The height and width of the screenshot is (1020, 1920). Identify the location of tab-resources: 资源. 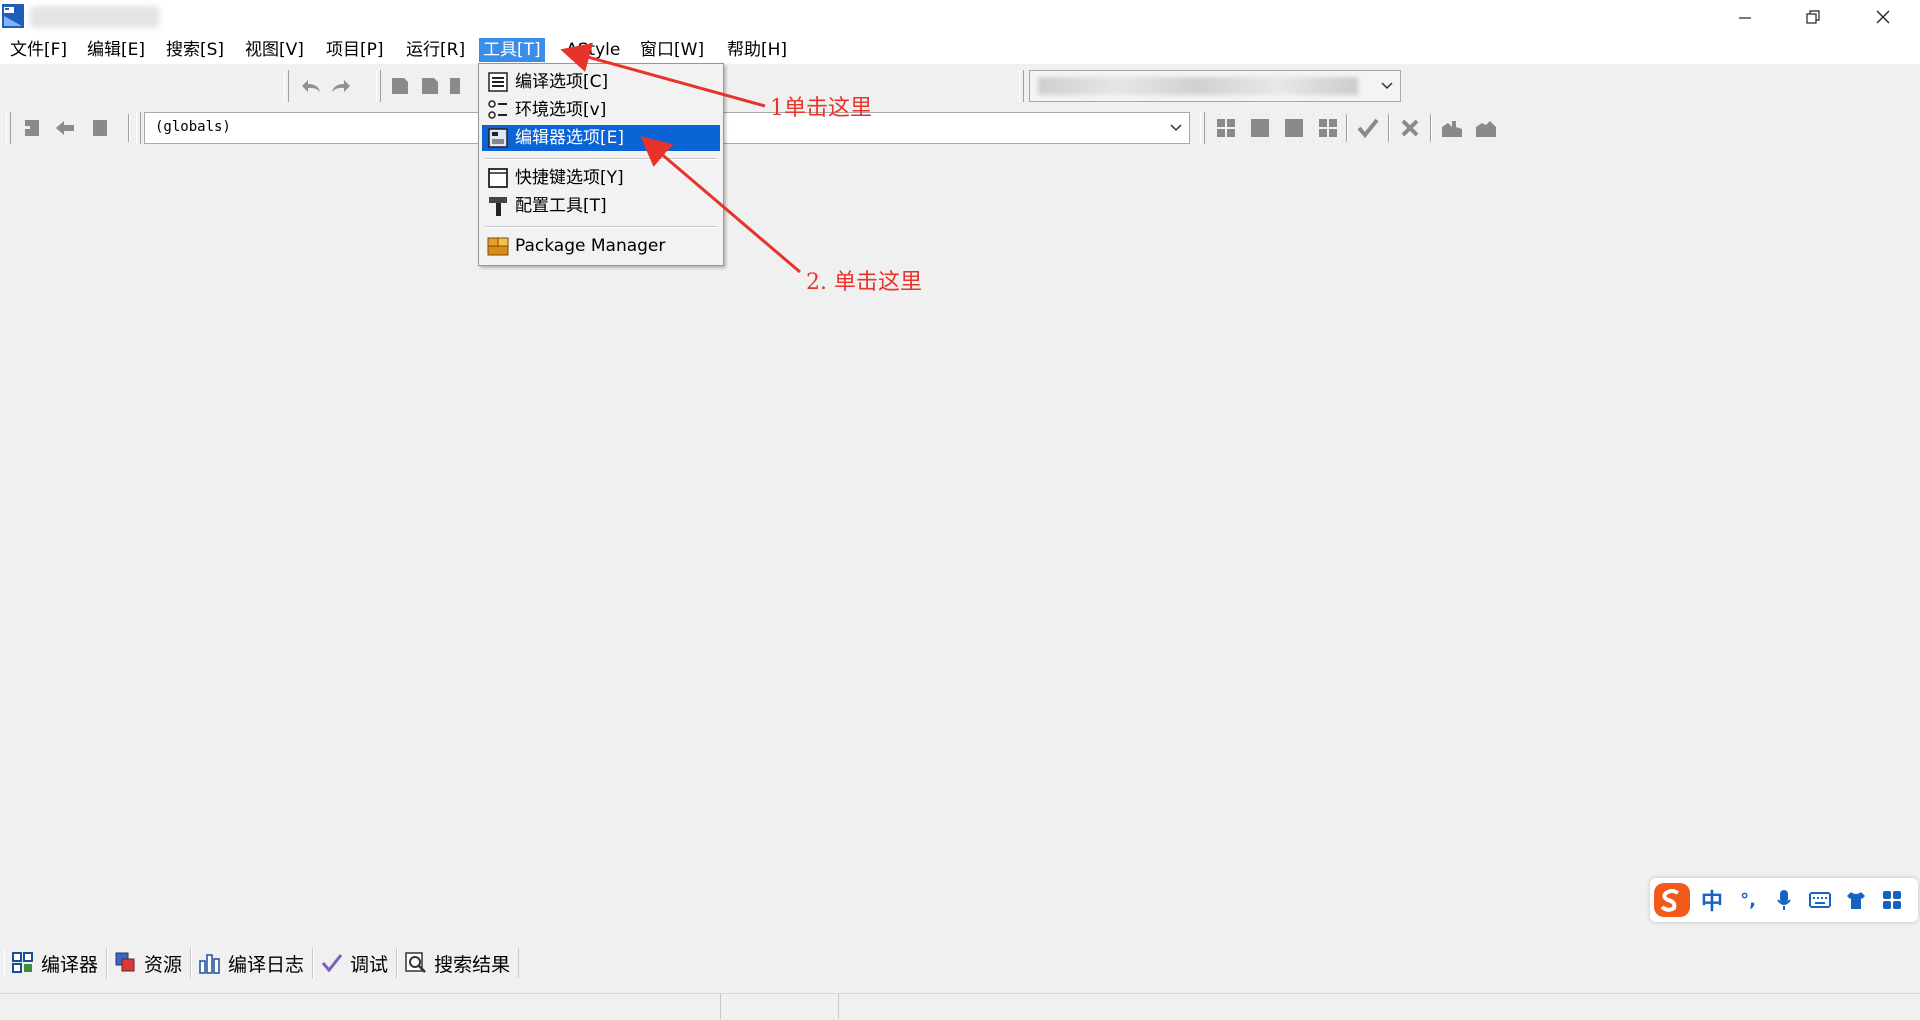
(149, 963).